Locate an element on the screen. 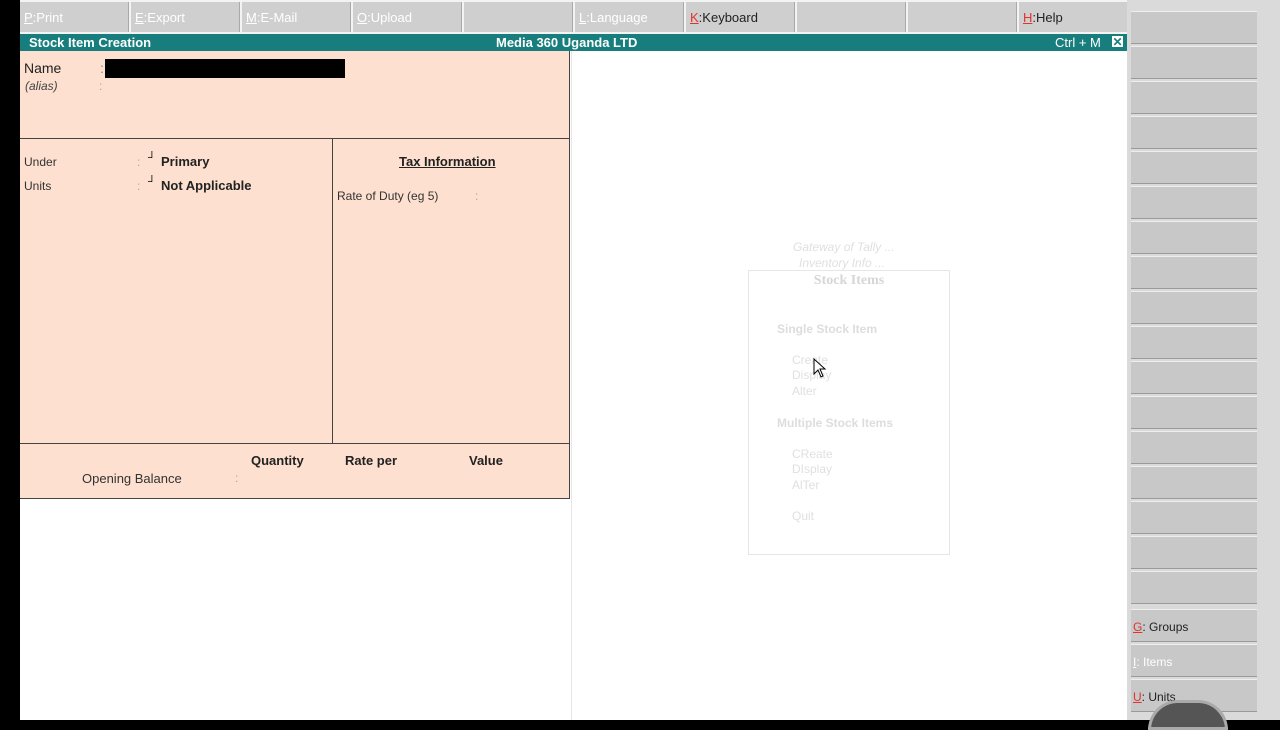 This screenshot has width=1280, height=730. alias-colon: : is located at coordinates (100, 86).